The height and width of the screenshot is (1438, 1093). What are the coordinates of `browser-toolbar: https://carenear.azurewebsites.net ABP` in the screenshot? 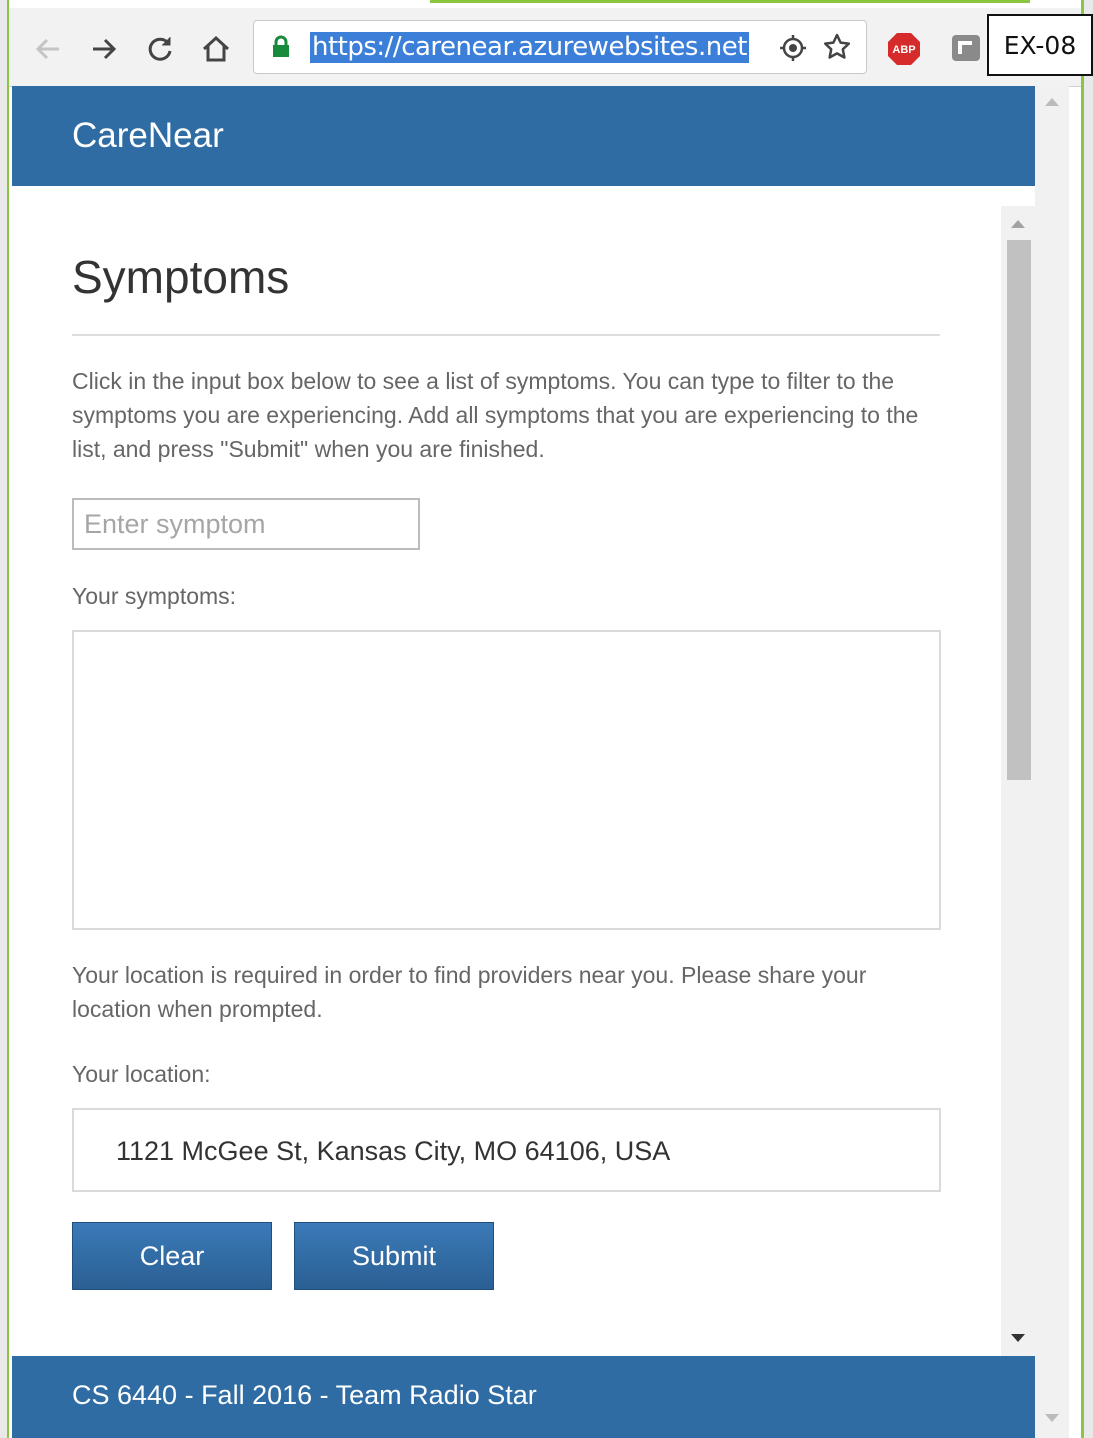 It's located at (545, 47).